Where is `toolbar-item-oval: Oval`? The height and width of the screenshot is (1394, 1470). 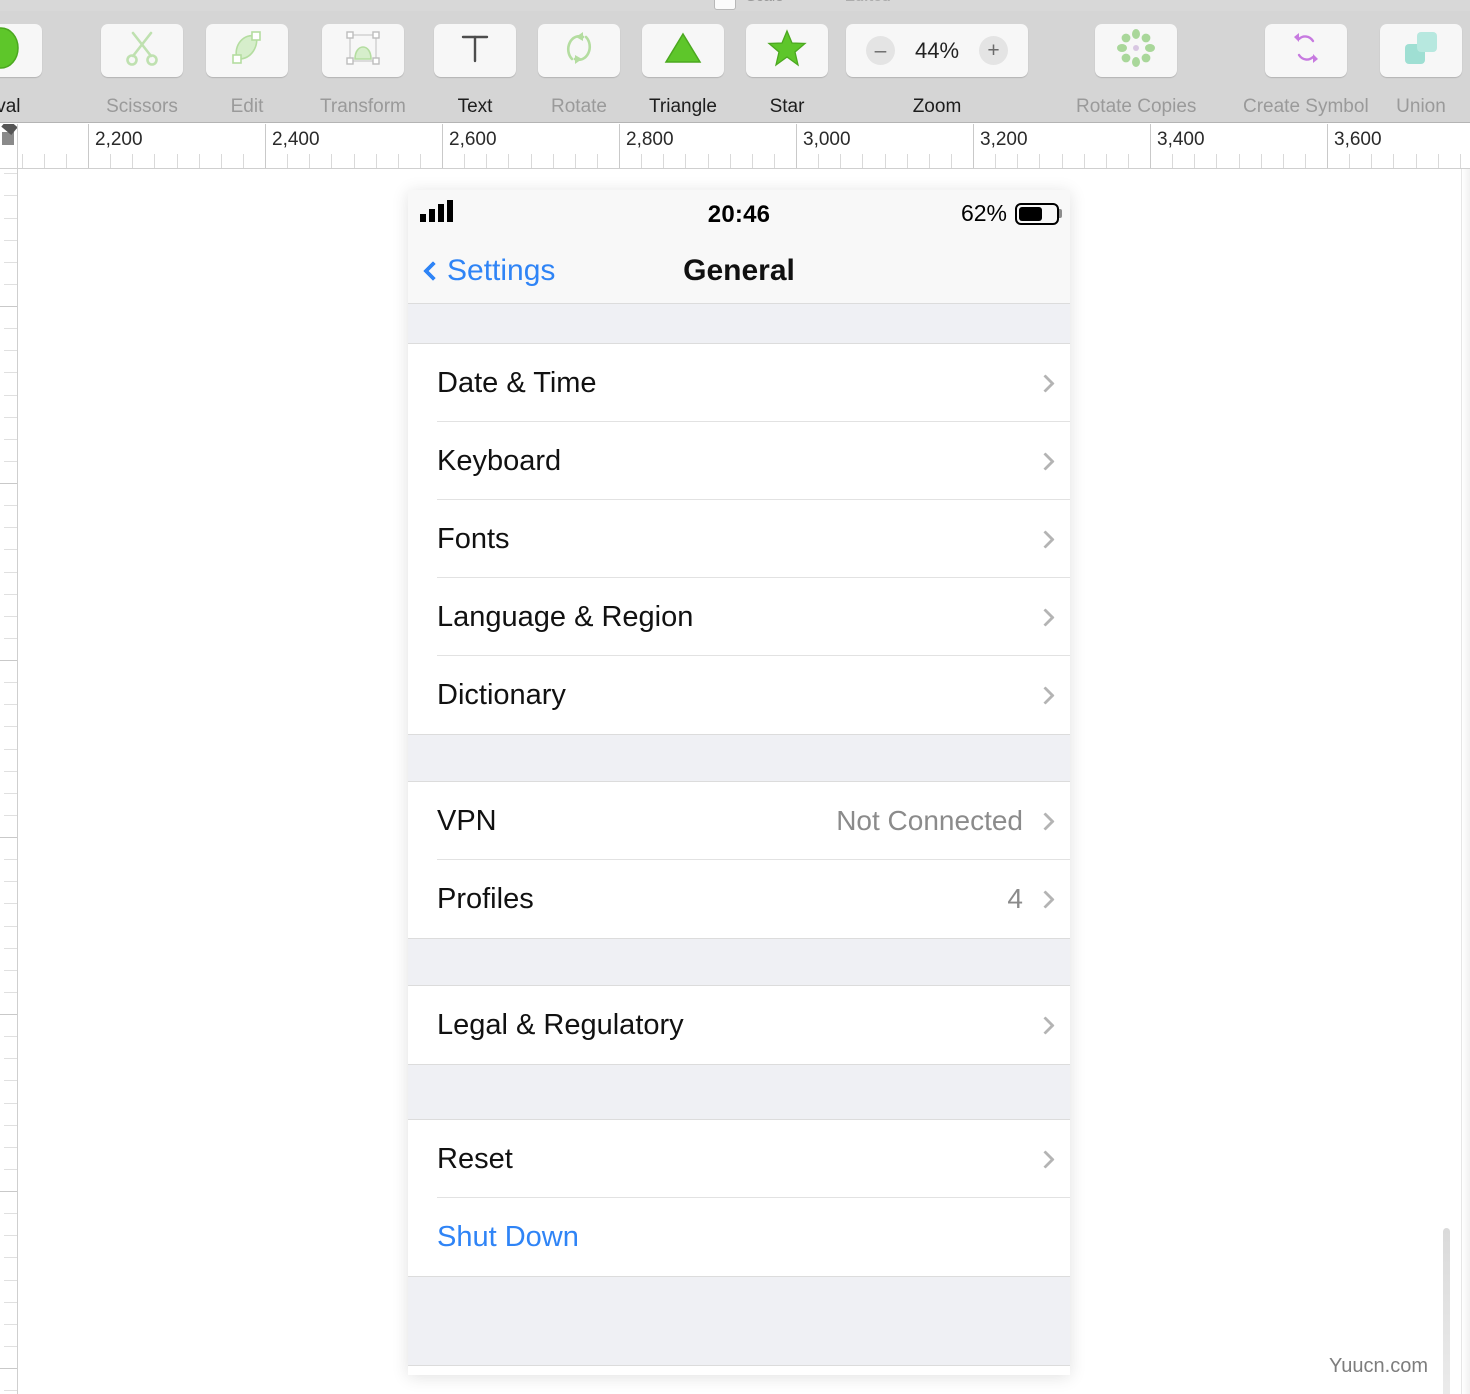 toolbar-item-oval: Oval is located at coordinates (21, 71).